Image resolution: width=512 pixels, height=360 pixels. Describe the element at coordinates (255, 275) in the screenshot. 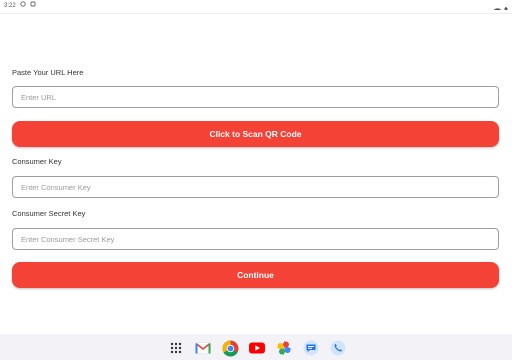

I see `continue-button: Continue` at that location.